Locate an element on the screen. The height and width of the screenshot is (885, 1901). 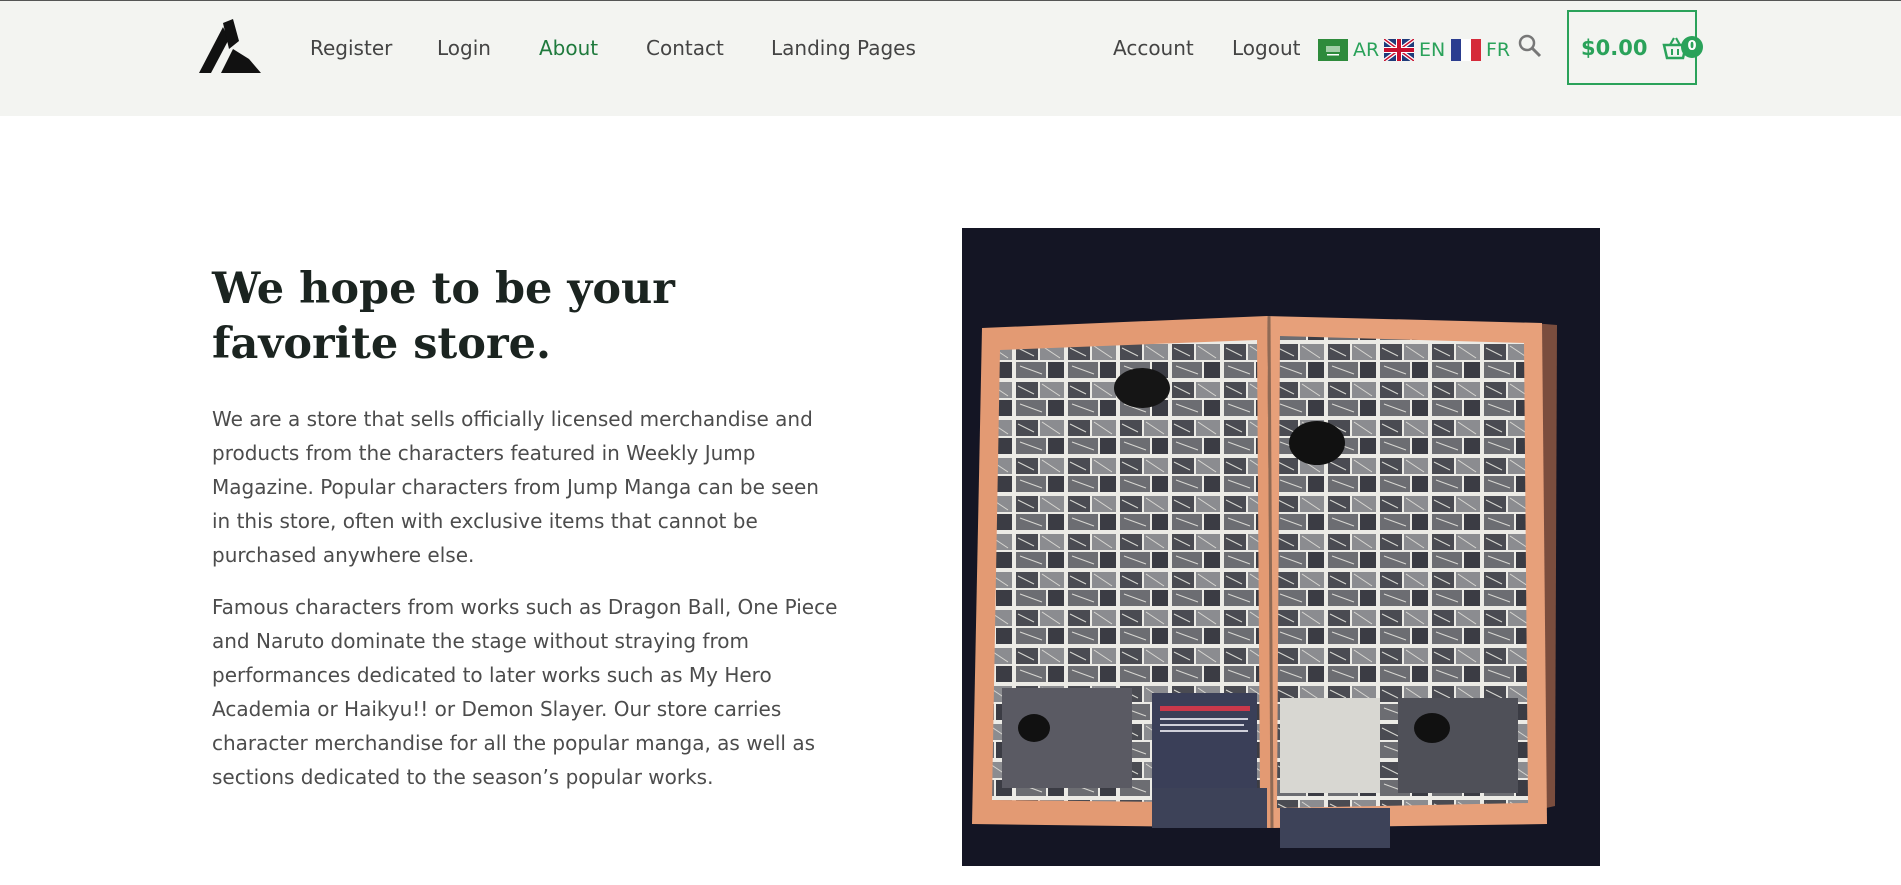
france-flag-icon is located at coordinates (1466, 50).